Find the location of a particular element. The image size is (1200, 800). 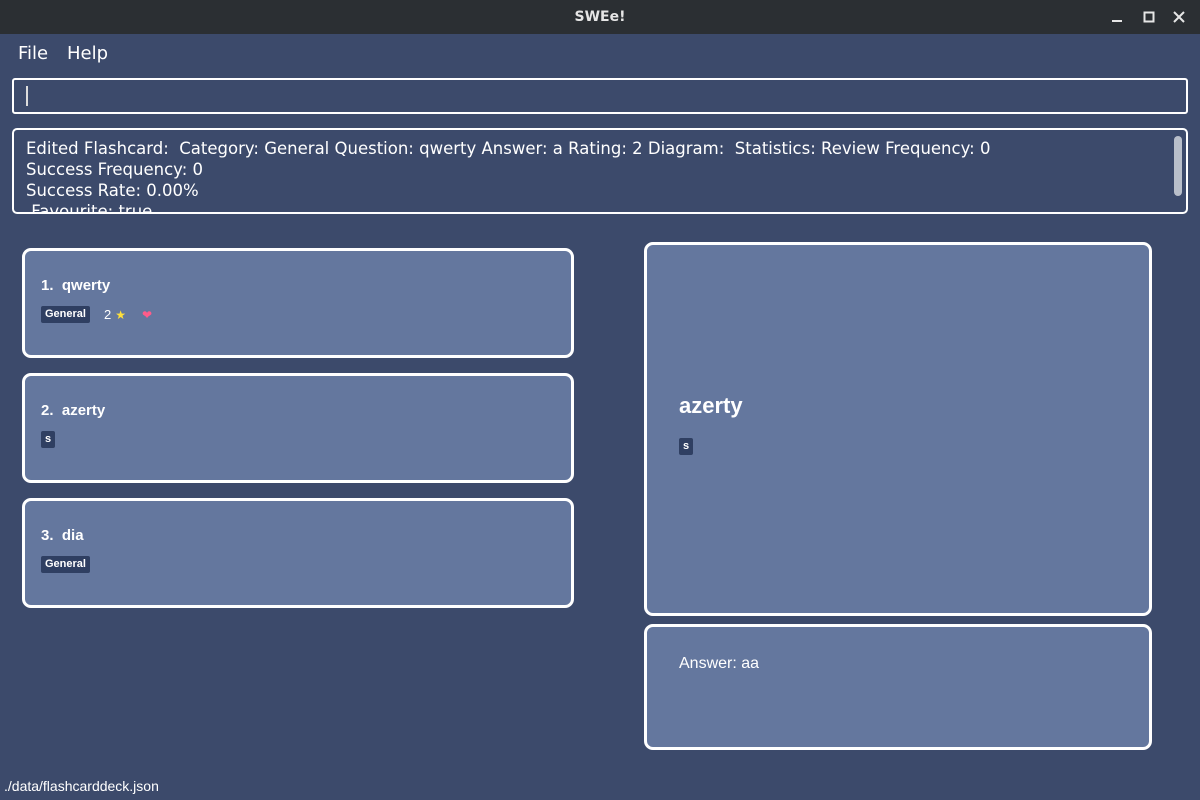

window-title: SWEe! is located at coordinates (600, 17).